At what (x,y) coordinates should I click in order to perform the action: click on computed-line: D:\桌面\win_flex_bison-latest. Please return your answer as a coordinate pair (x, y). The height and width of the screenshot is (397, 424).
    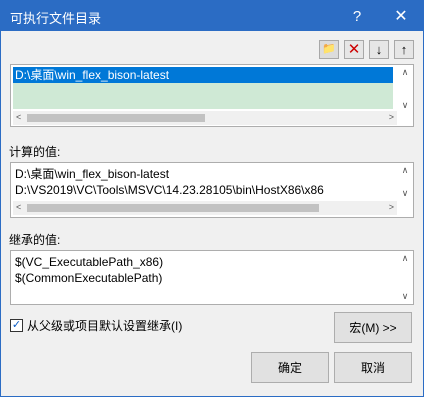
    Looking at the image, I should click on (92, 174).